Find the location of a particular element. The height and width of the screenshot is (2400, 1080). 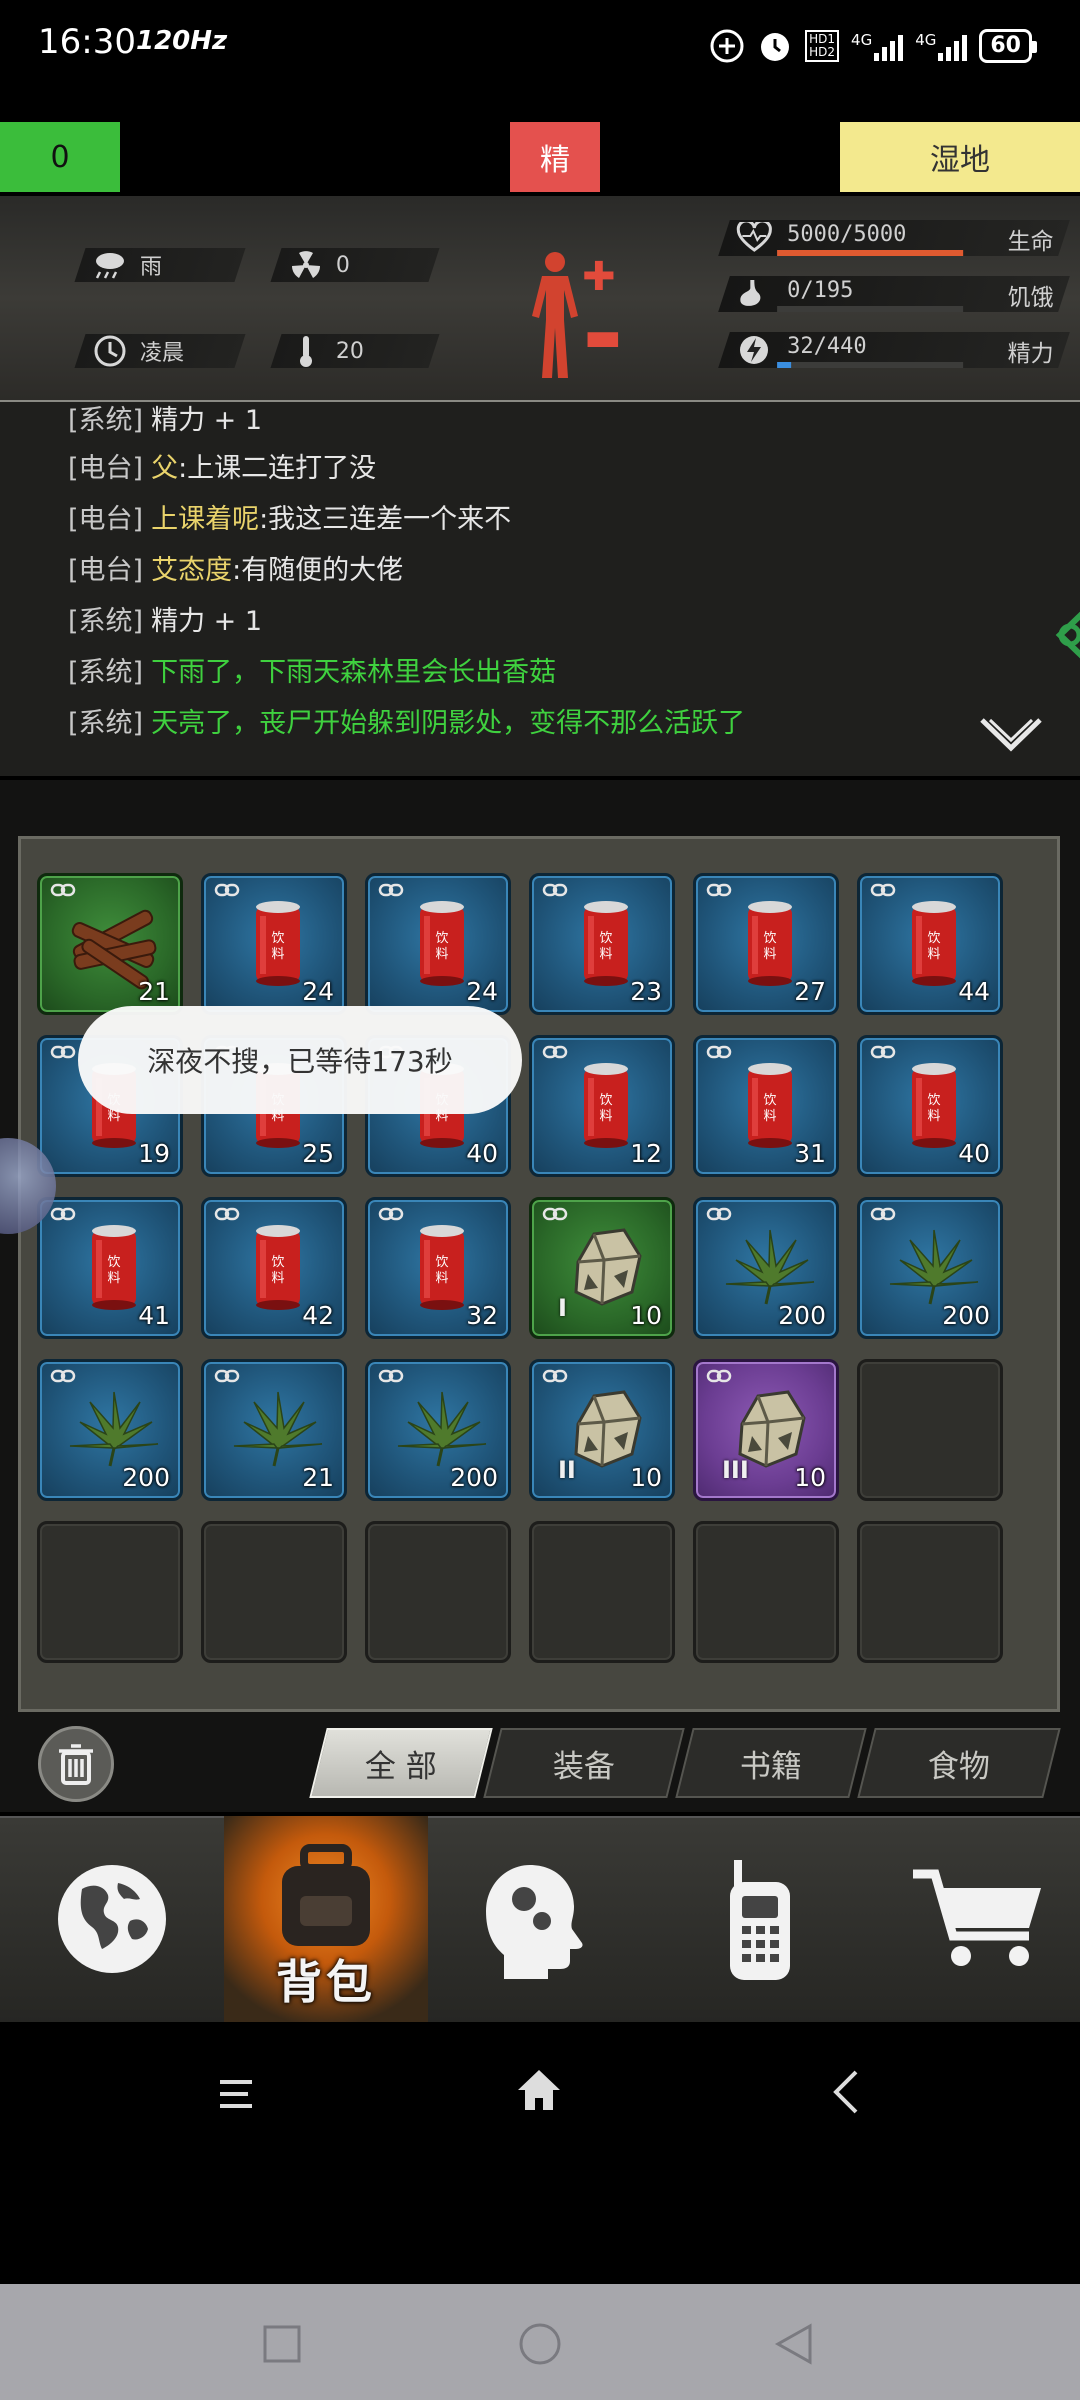

item-count: 32 is located at coordinates (482, 1315).